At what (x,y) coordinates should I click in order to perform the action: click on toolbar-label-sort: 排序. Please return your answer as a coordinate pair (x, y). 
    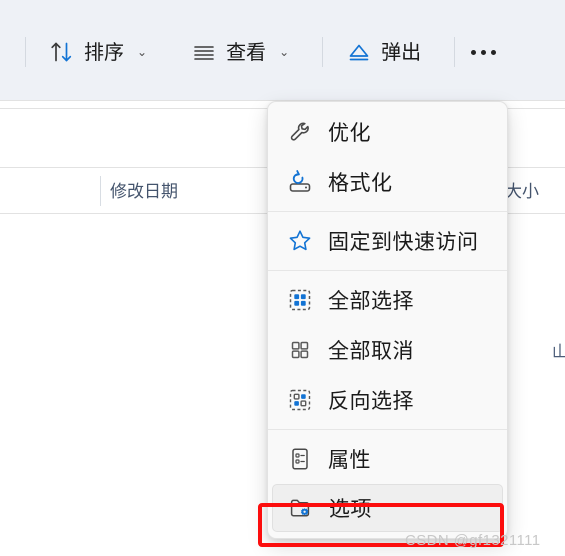
    Looking at the image, I should click on (104, 52).